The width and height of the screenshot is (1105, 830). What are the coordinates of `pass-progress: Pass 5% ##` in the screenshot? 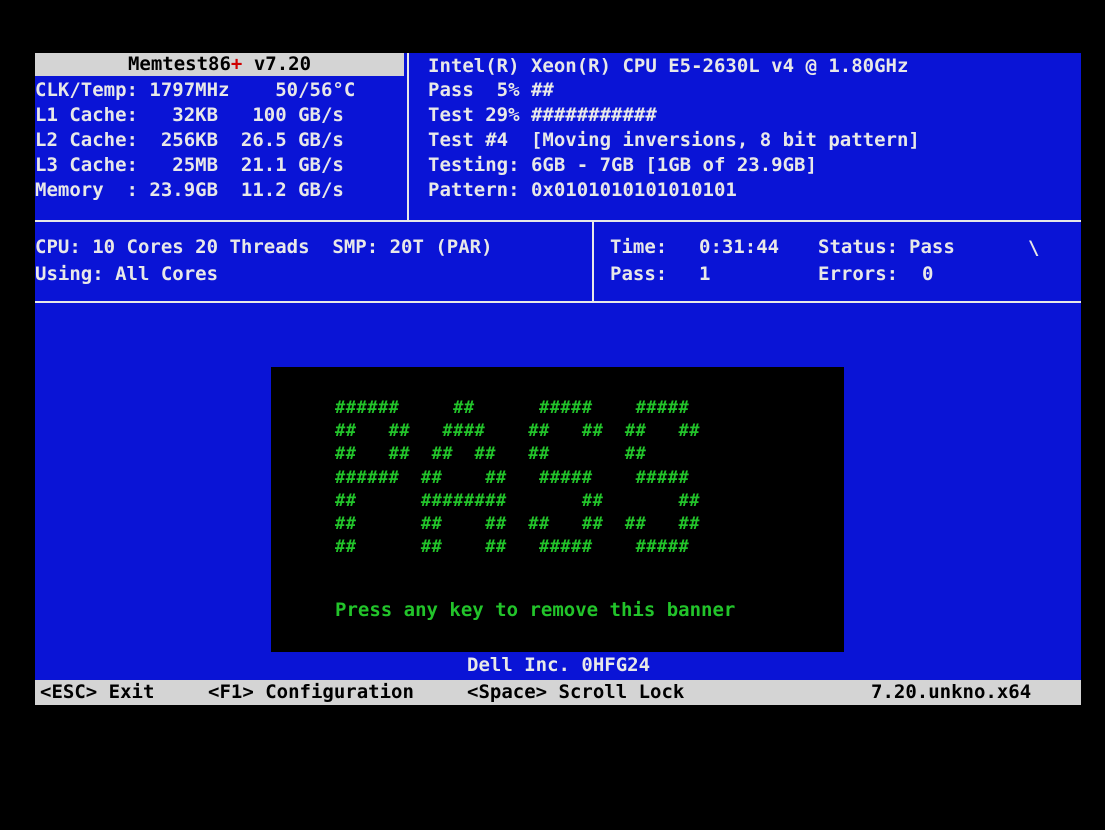 It's located at (491, 90).